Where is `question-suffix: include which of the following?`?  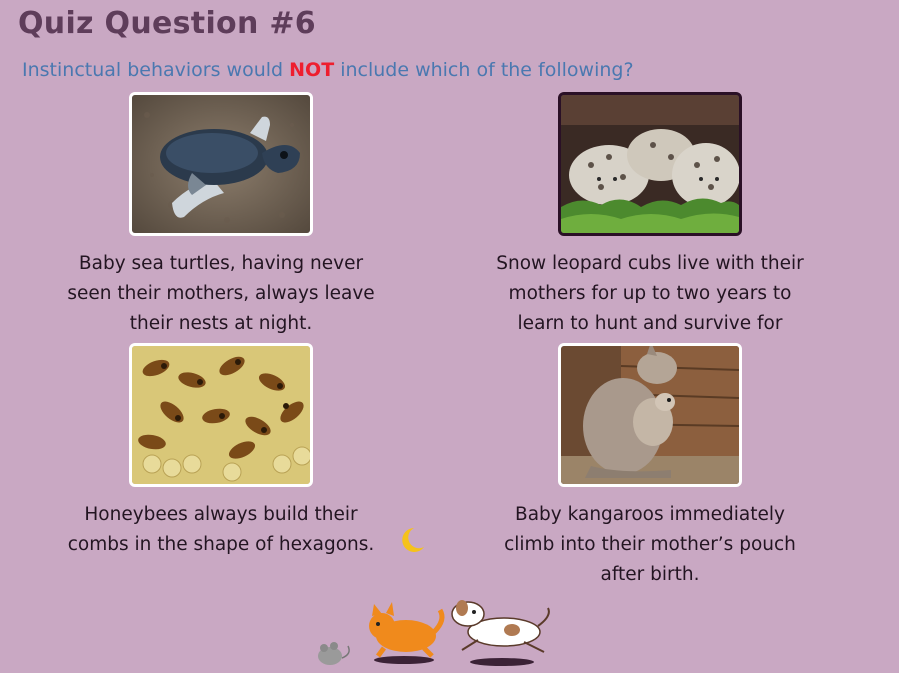 question-suffix: include which of the following? is located at coordinates (484, 70).